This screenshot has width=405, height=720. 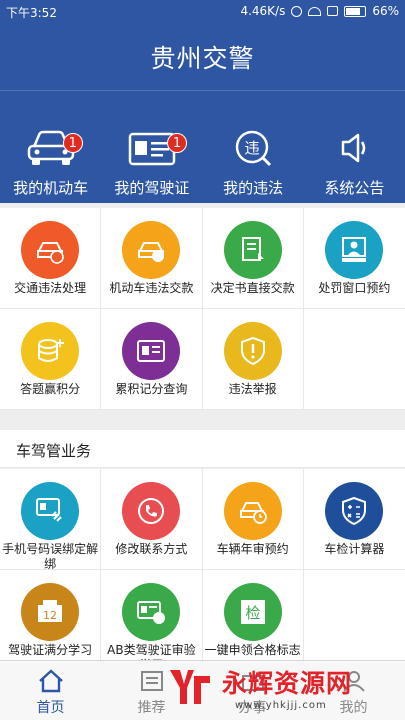 I want to click on service-inspection-calculator: 车检计算器, so click(x=354, y=519).